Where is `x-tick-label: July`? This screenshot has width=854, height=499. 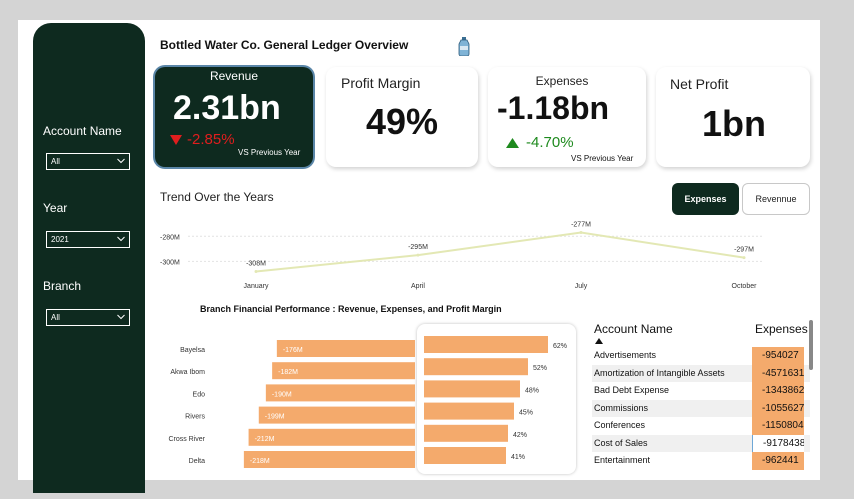
x-tick-label: July is located at coordinates (581, 286).